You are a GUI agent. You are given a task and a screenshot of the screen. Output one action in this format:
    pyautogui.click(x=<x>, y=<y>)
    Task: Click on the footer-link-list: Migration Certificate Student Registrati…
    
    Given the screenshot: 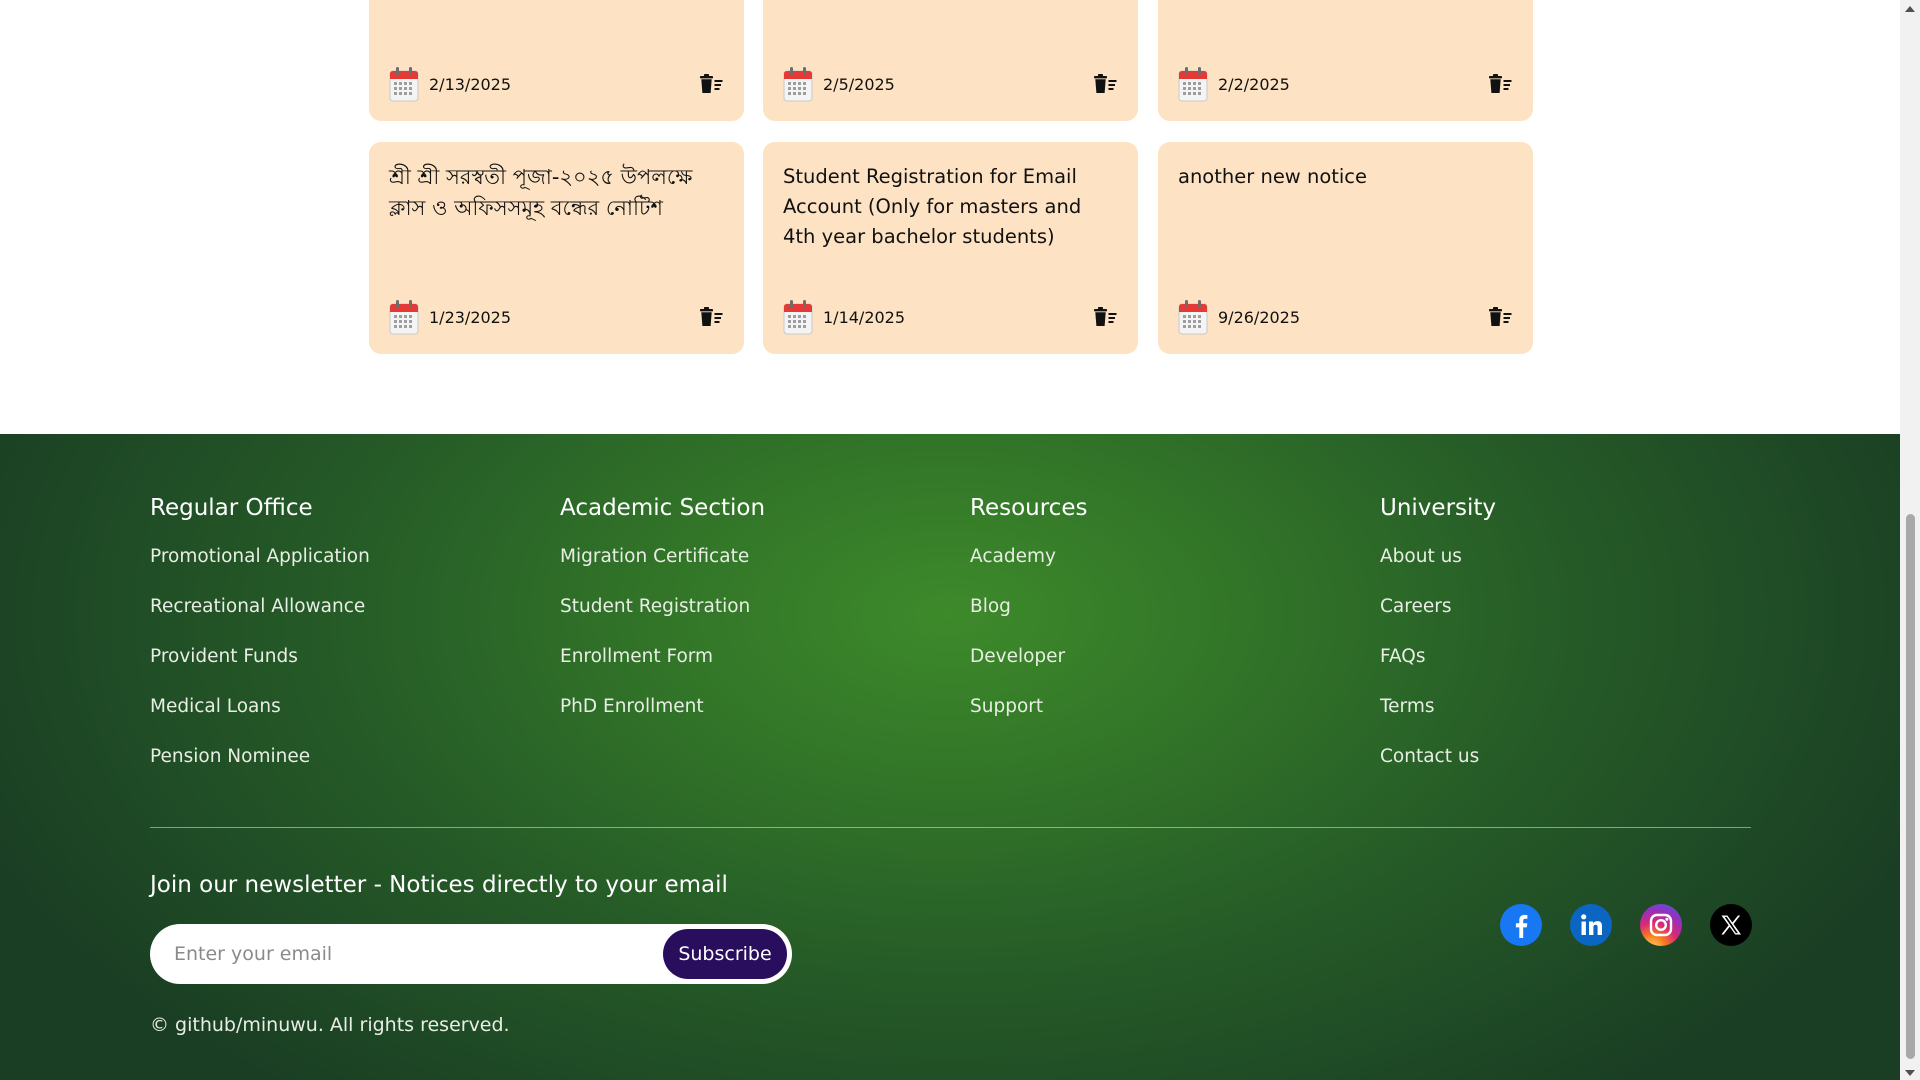 What is the action you would take?
    pyautogui.click(x=750, y=644)
    